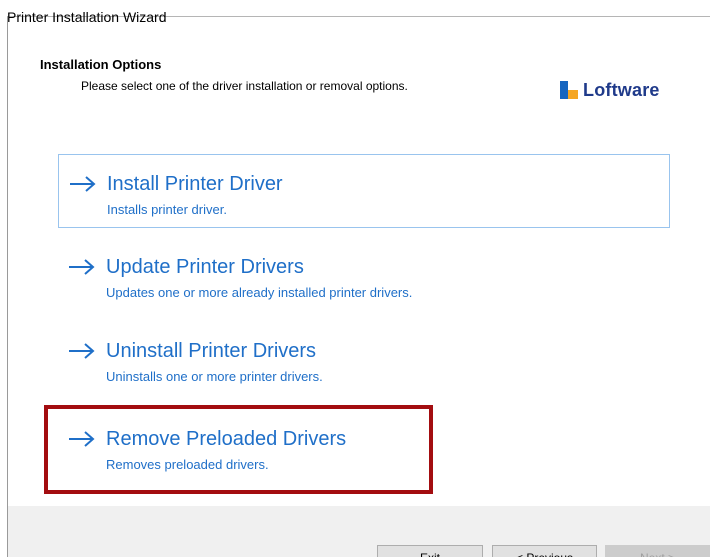 The image size is (710, 557). What do you see at coordinates (226, 439) in the screenshot?
I see `option-label: Remove Preloaded Drivers` at bounding box center [226, 439].